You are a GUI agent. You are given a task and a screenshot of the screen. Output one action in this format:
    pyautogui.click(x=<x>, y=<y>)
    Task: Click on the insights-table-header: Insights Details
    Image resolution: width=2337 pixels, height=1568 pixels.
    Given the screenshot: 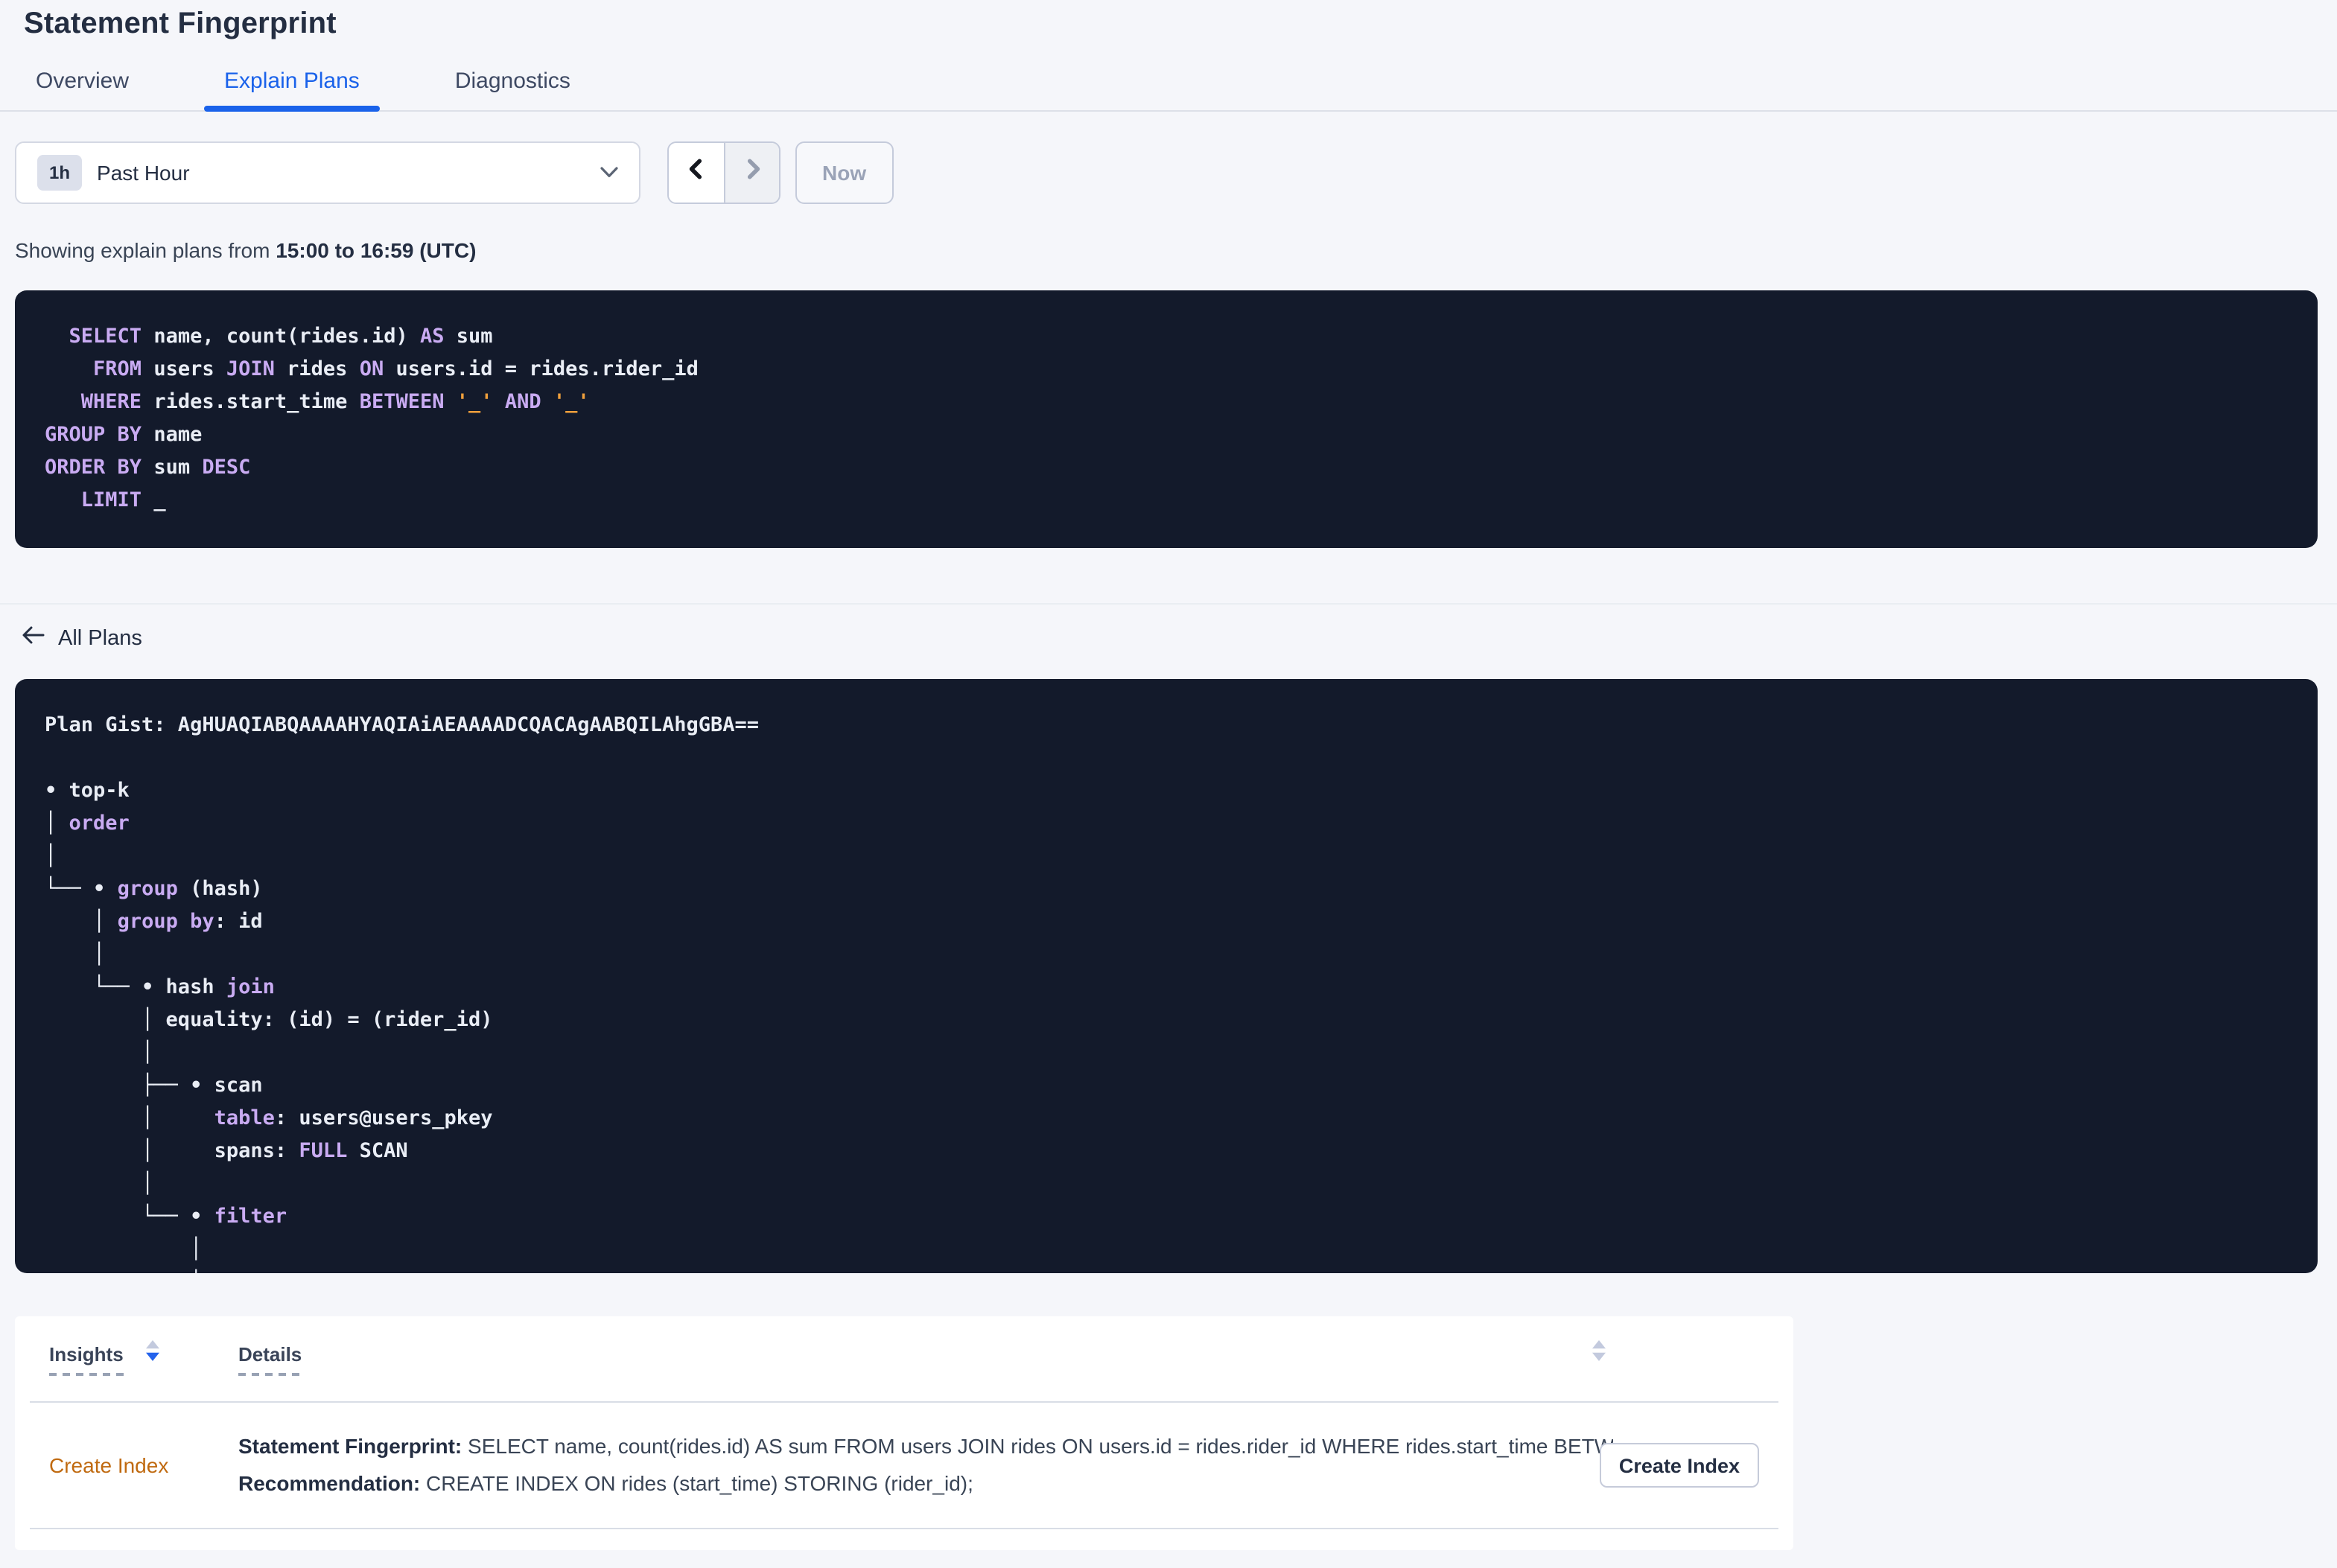 What is the action you would take?
    pyautogui.click(x=904, y=1358)
    